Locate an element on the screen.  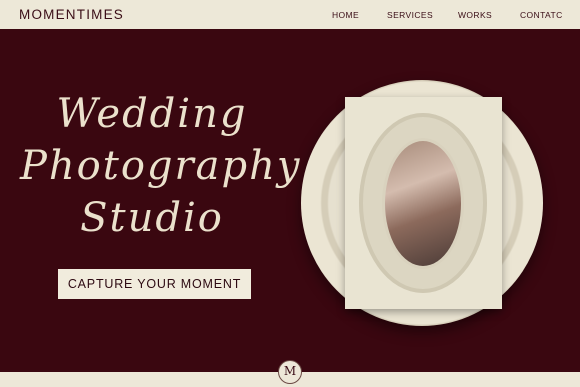
portrait-photo is located at coordinates (423, 203).